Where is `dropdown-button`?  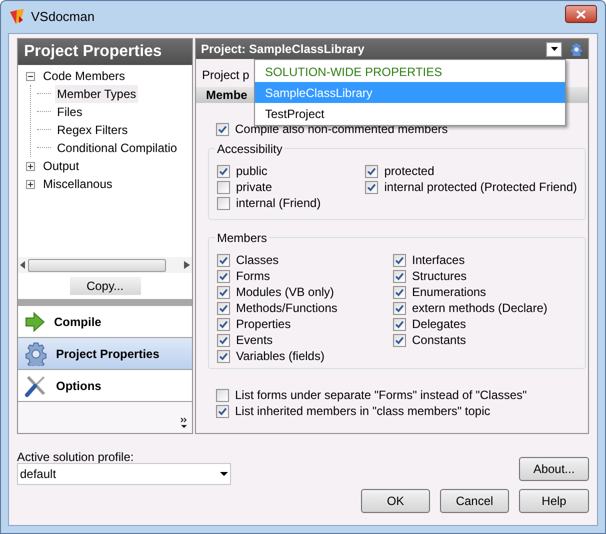 dropdown-button is located at coordinates (554, 49).